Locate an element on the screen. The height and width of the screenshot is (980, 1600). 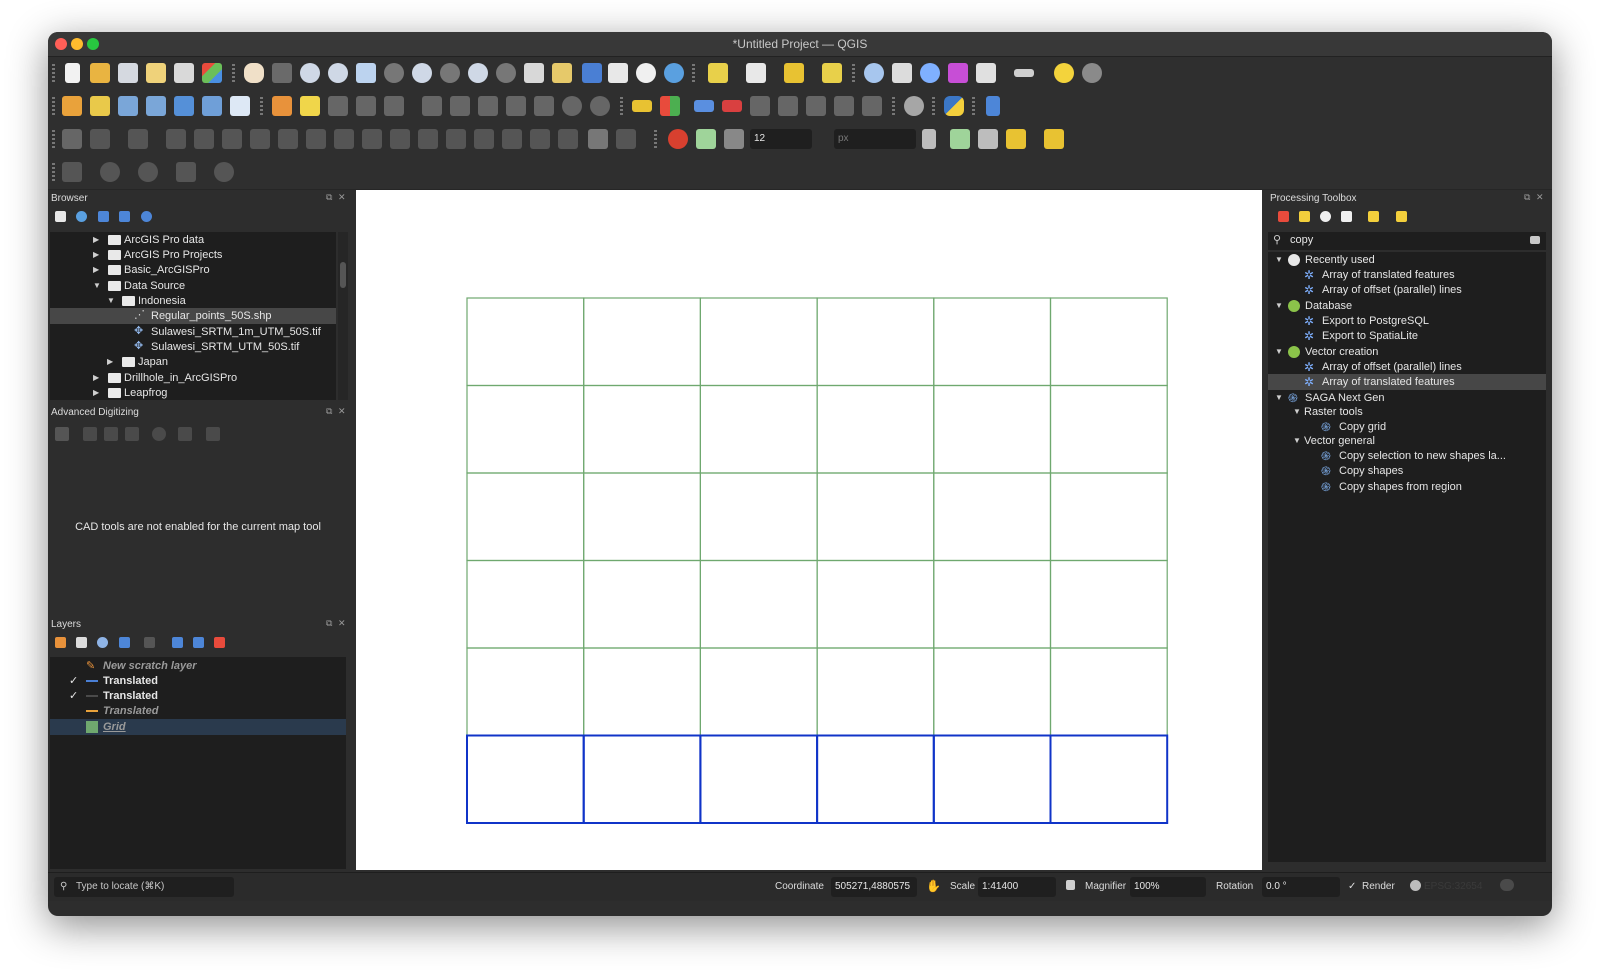
perpendicular-icon is located at coordinates (132, 434).